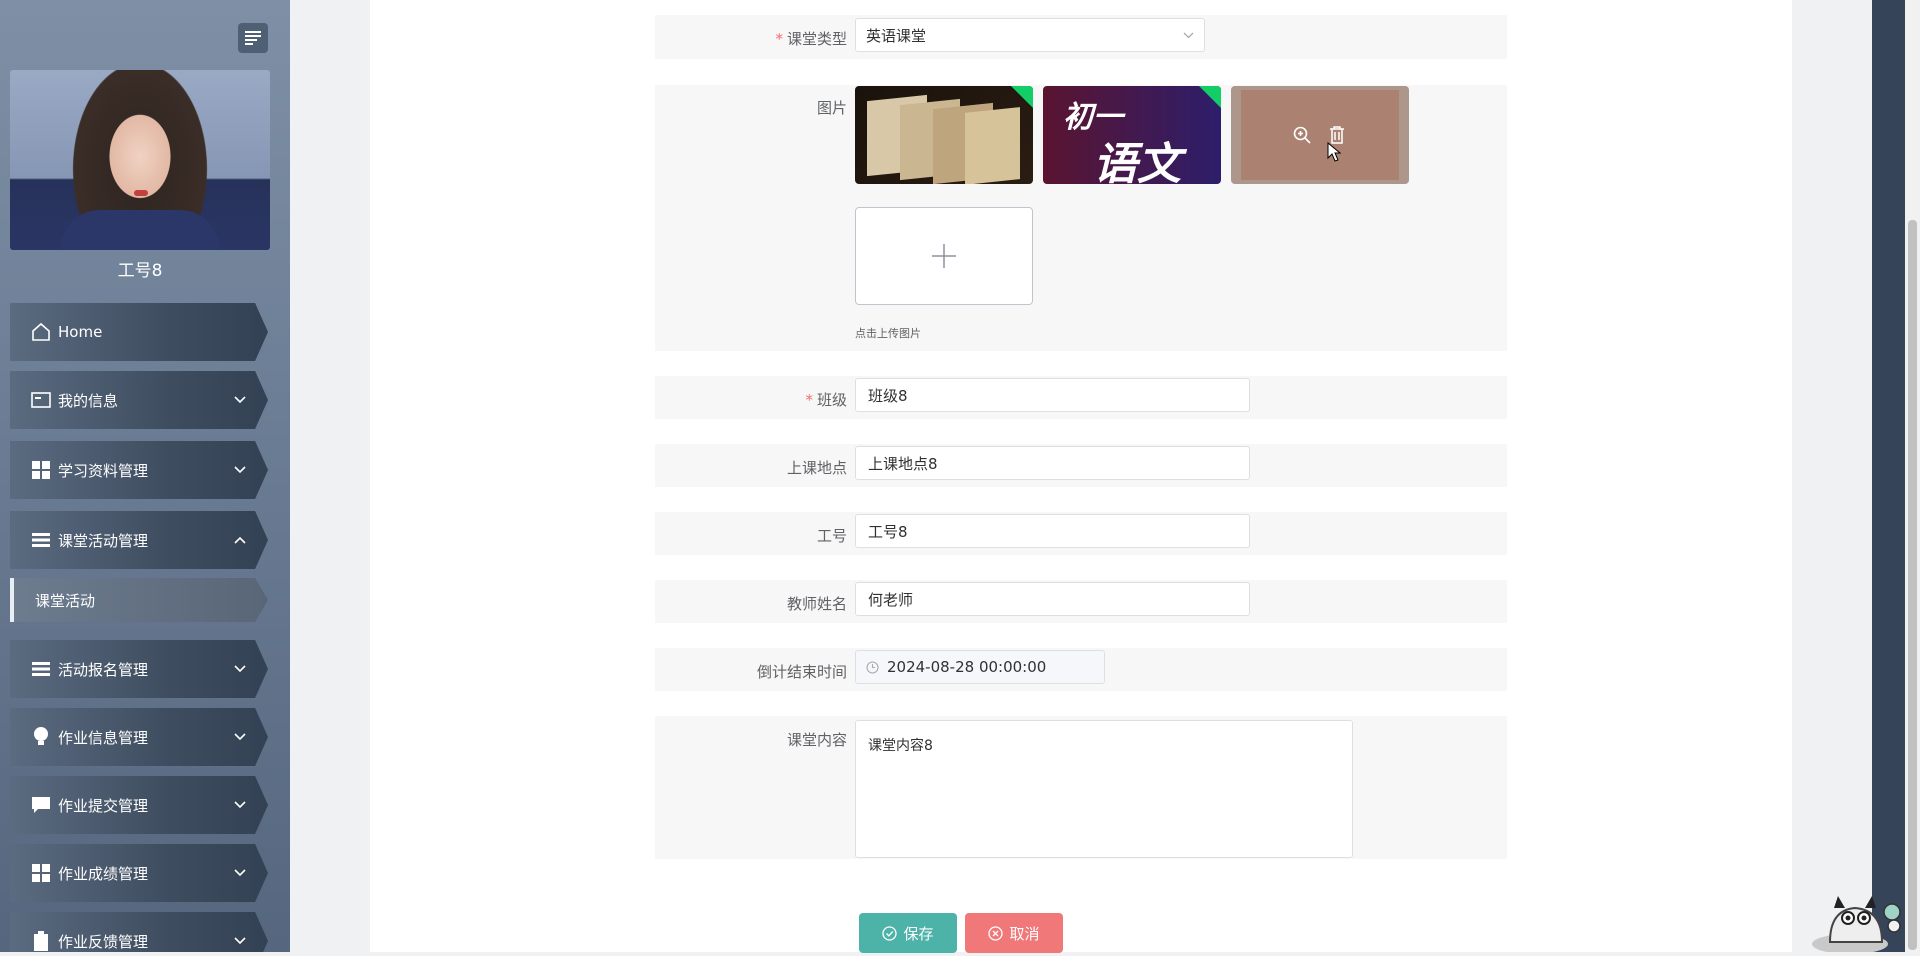 Image resolution: width=1920 pixels, height=956 pixels. What do you see at coordinates (888, 333) in the screenshot?
I see `upload-hint: 点击上传图片` at bounding box center [888, 333].